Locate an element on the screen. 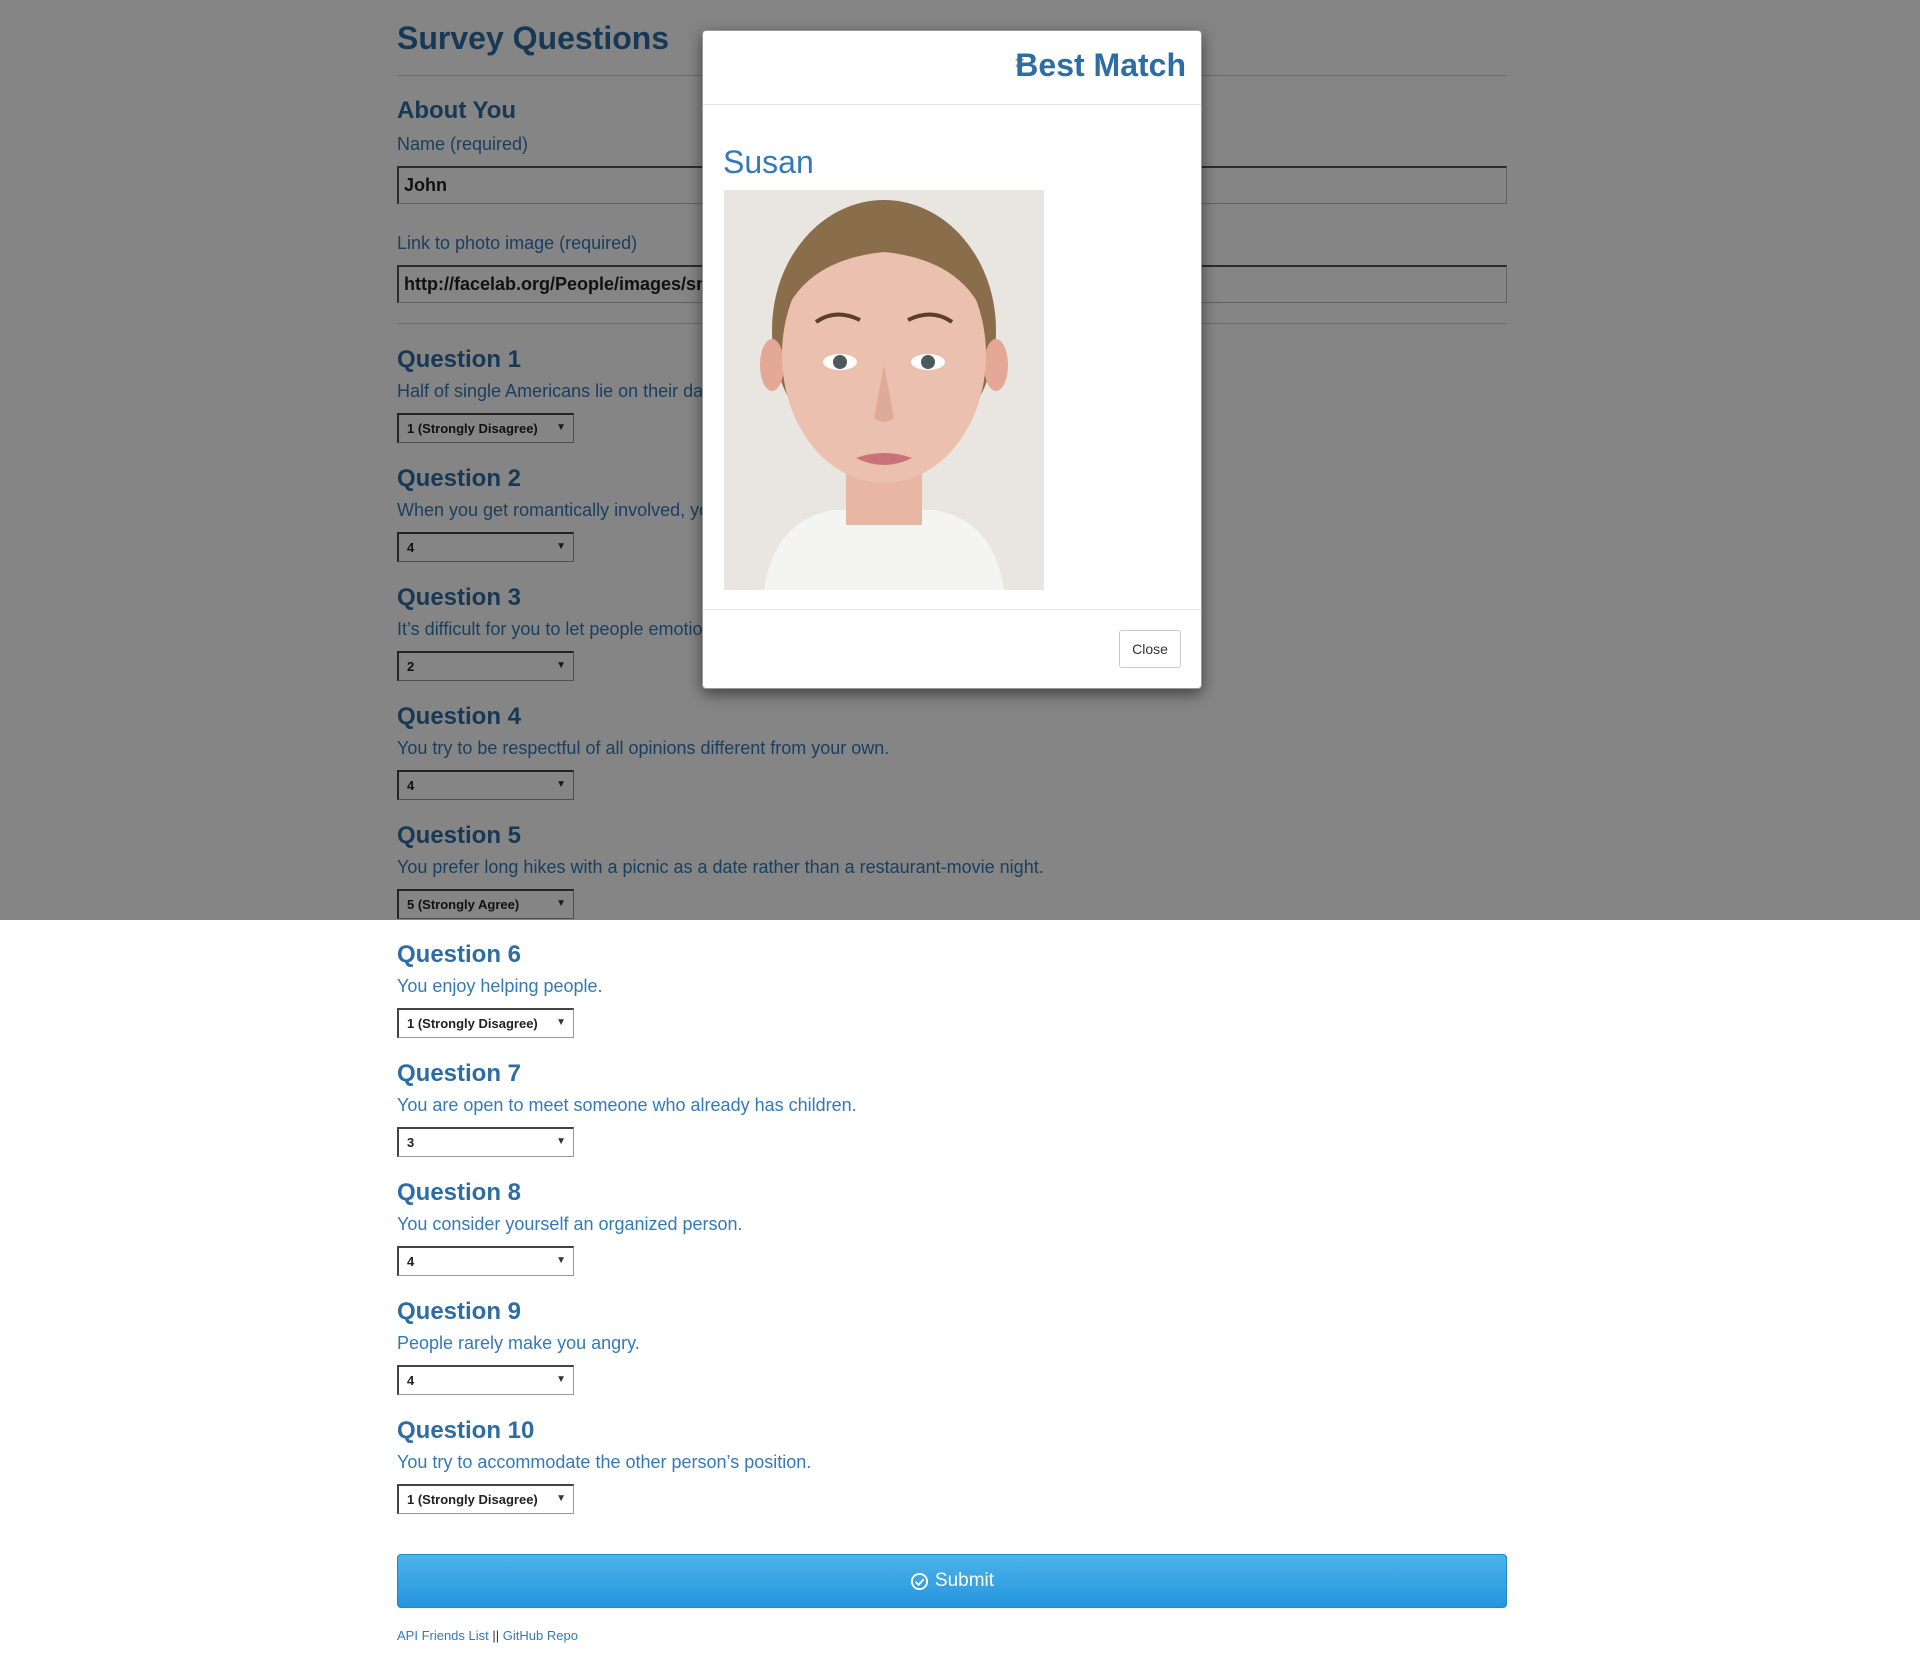  match-name: Susan is located at coordinates (768, 162).